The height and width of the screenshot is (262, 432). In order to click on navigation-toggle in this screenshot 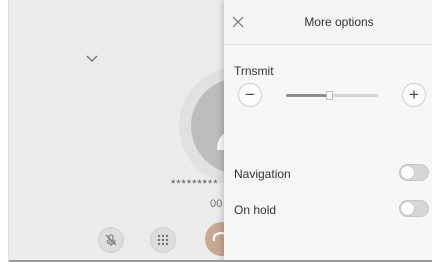, I will do `click(414, 172)`.